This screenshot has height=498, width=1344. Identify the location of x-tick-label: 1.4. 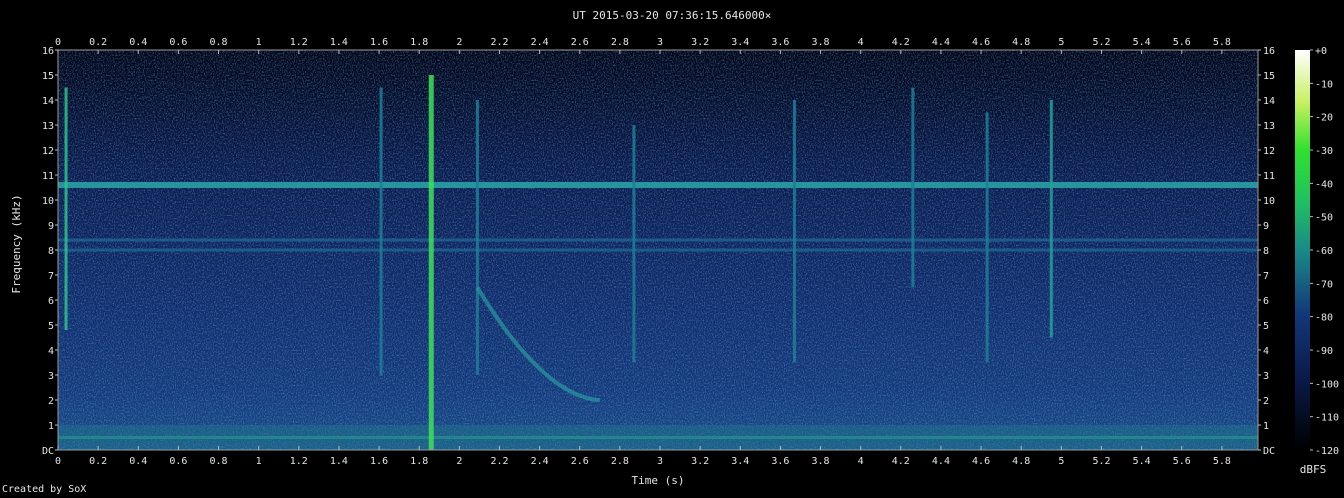
(339, 461).